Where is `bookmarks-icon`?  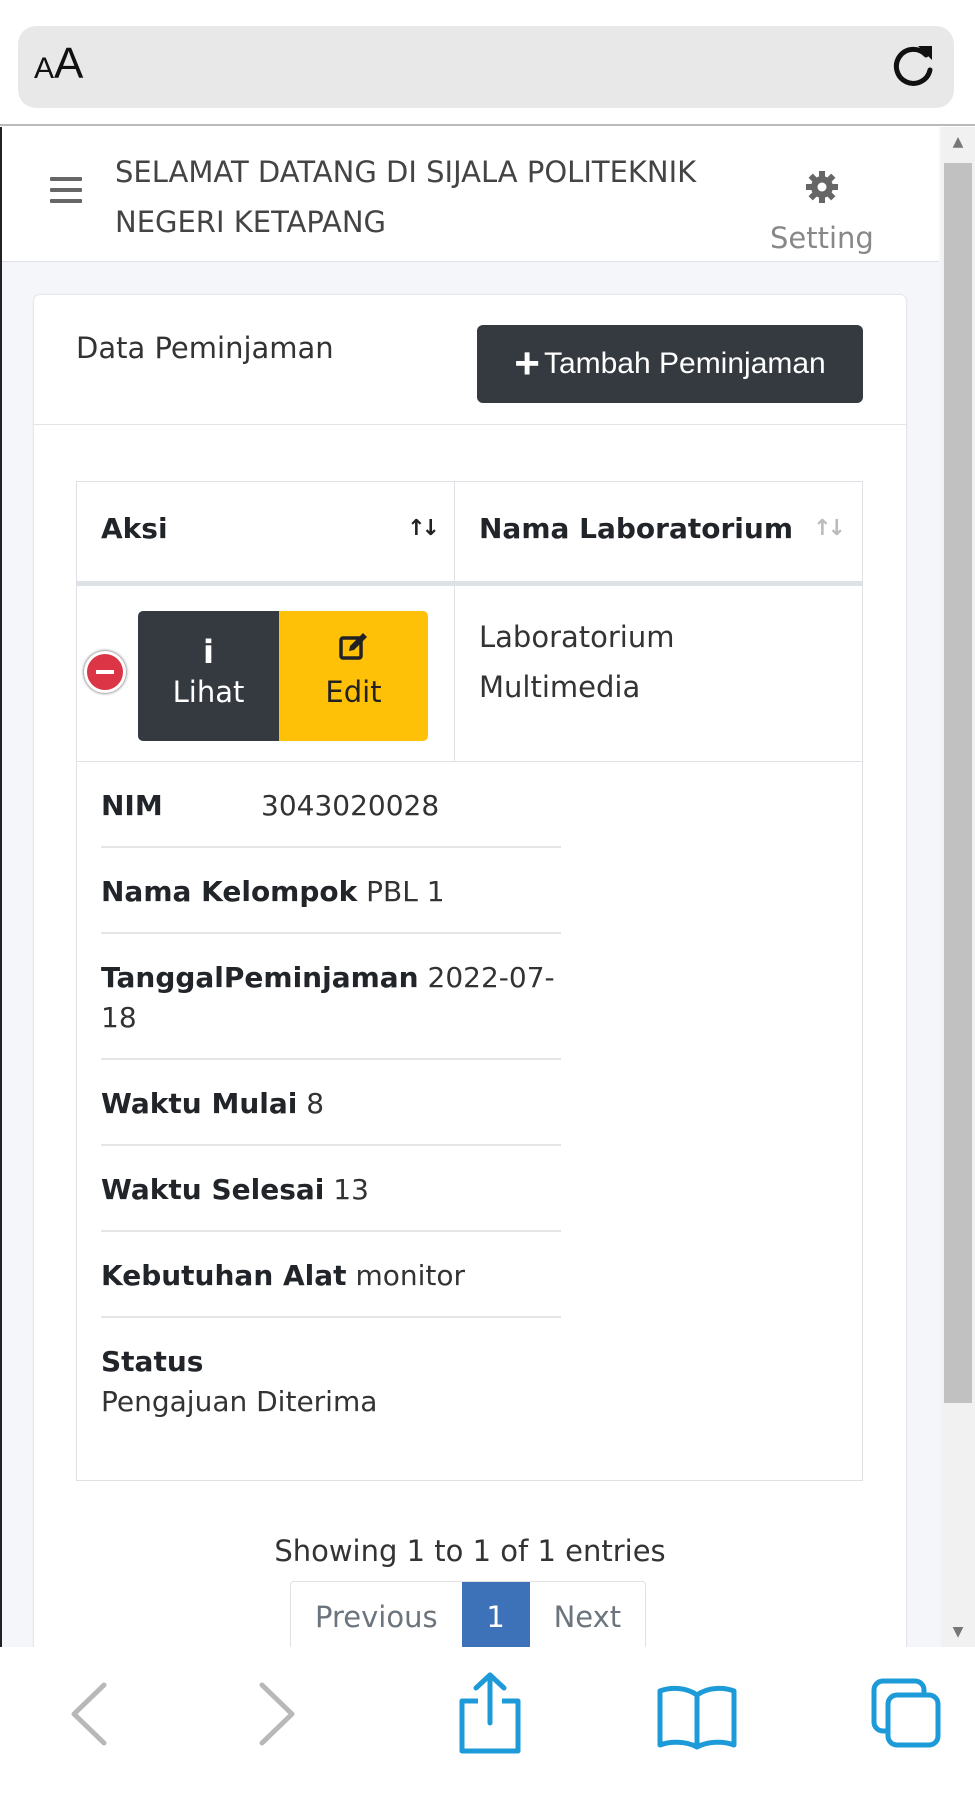
bookmarks-icon is located at coordinates (697, 1717).